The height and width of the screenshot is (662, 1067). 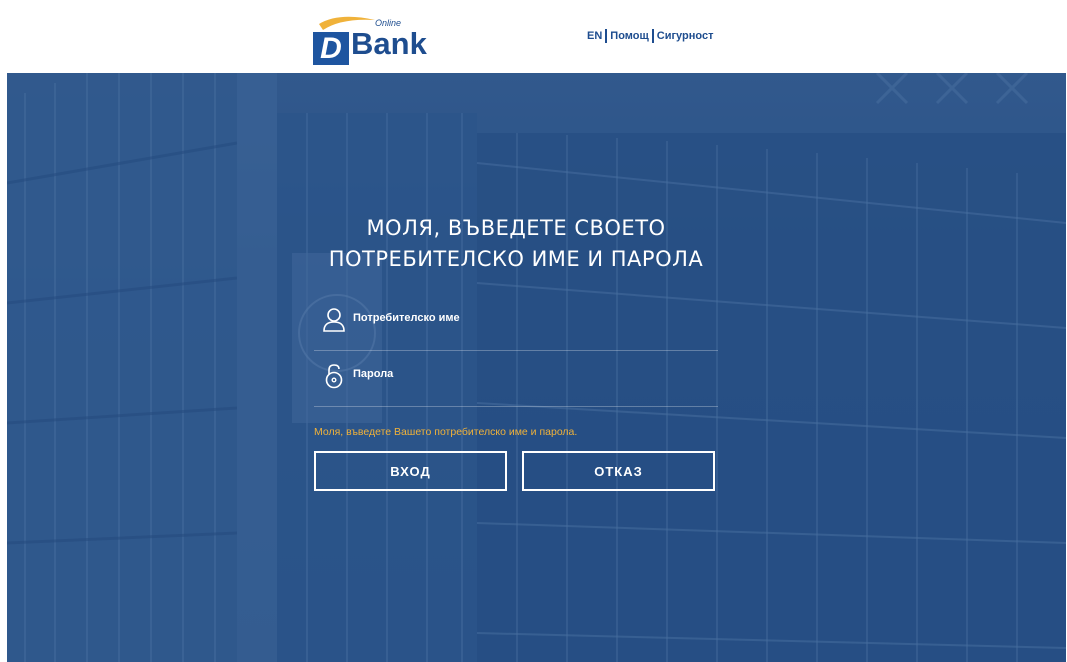 I want to click on nav-language-link: EN, so click(x=594, y=36).